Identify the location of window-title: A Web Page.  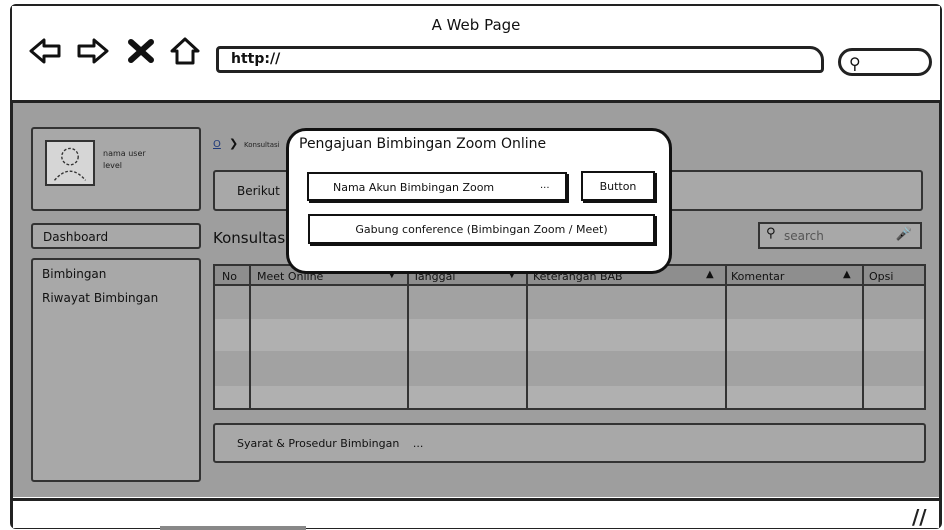
(476, 25).